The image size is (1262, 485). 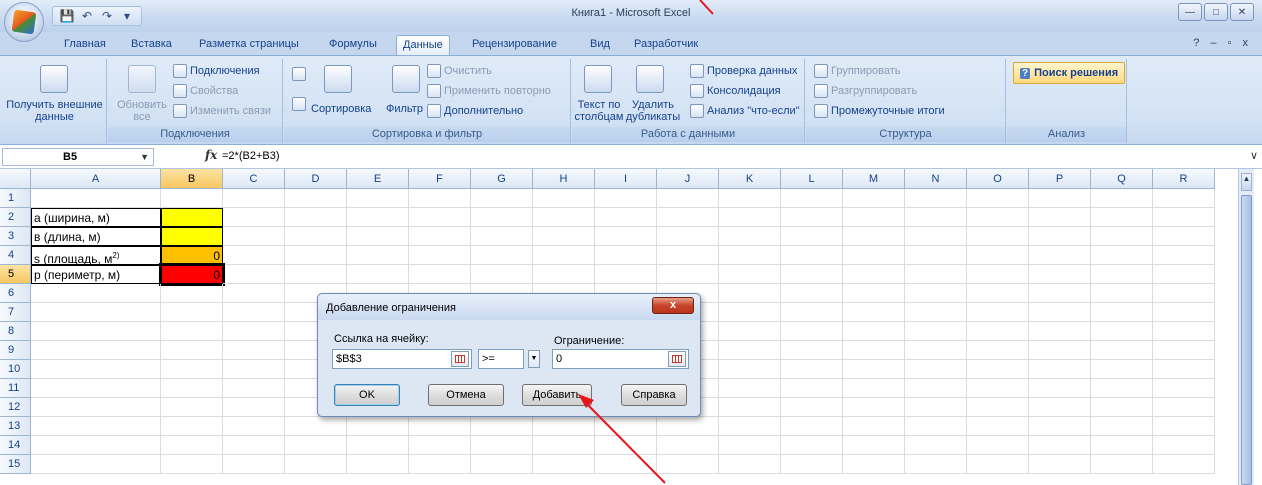 I want to click on cell-l3, so click(x=812, y=236).